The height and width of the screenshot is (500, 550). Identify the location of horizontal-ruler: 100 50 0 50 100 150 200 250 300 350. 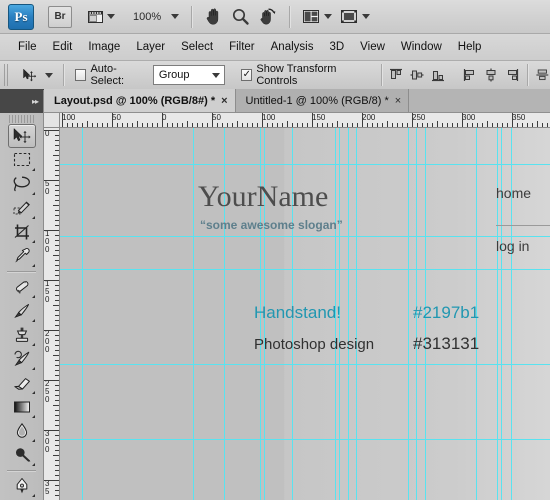
(297, 120).